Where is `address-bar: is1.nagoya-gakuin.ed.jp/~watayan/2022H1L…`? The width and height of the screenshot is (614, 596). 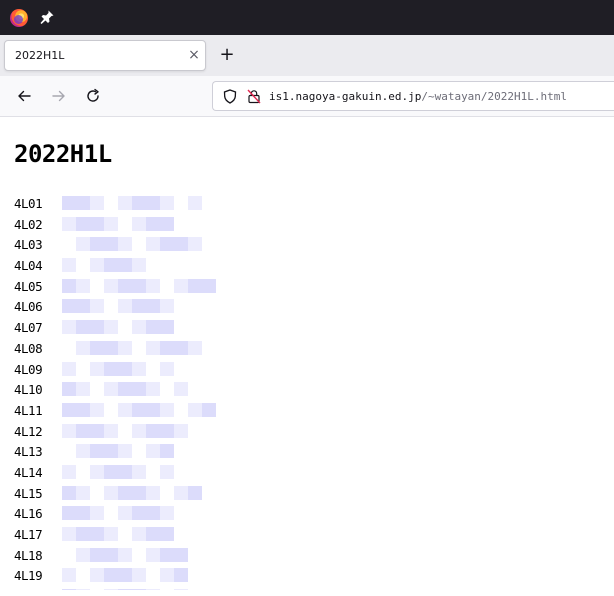
address-bar: is1.nagoya-gakuin.ed.jp/~watayan/2022H1L… is located at coordinates (413, 96).